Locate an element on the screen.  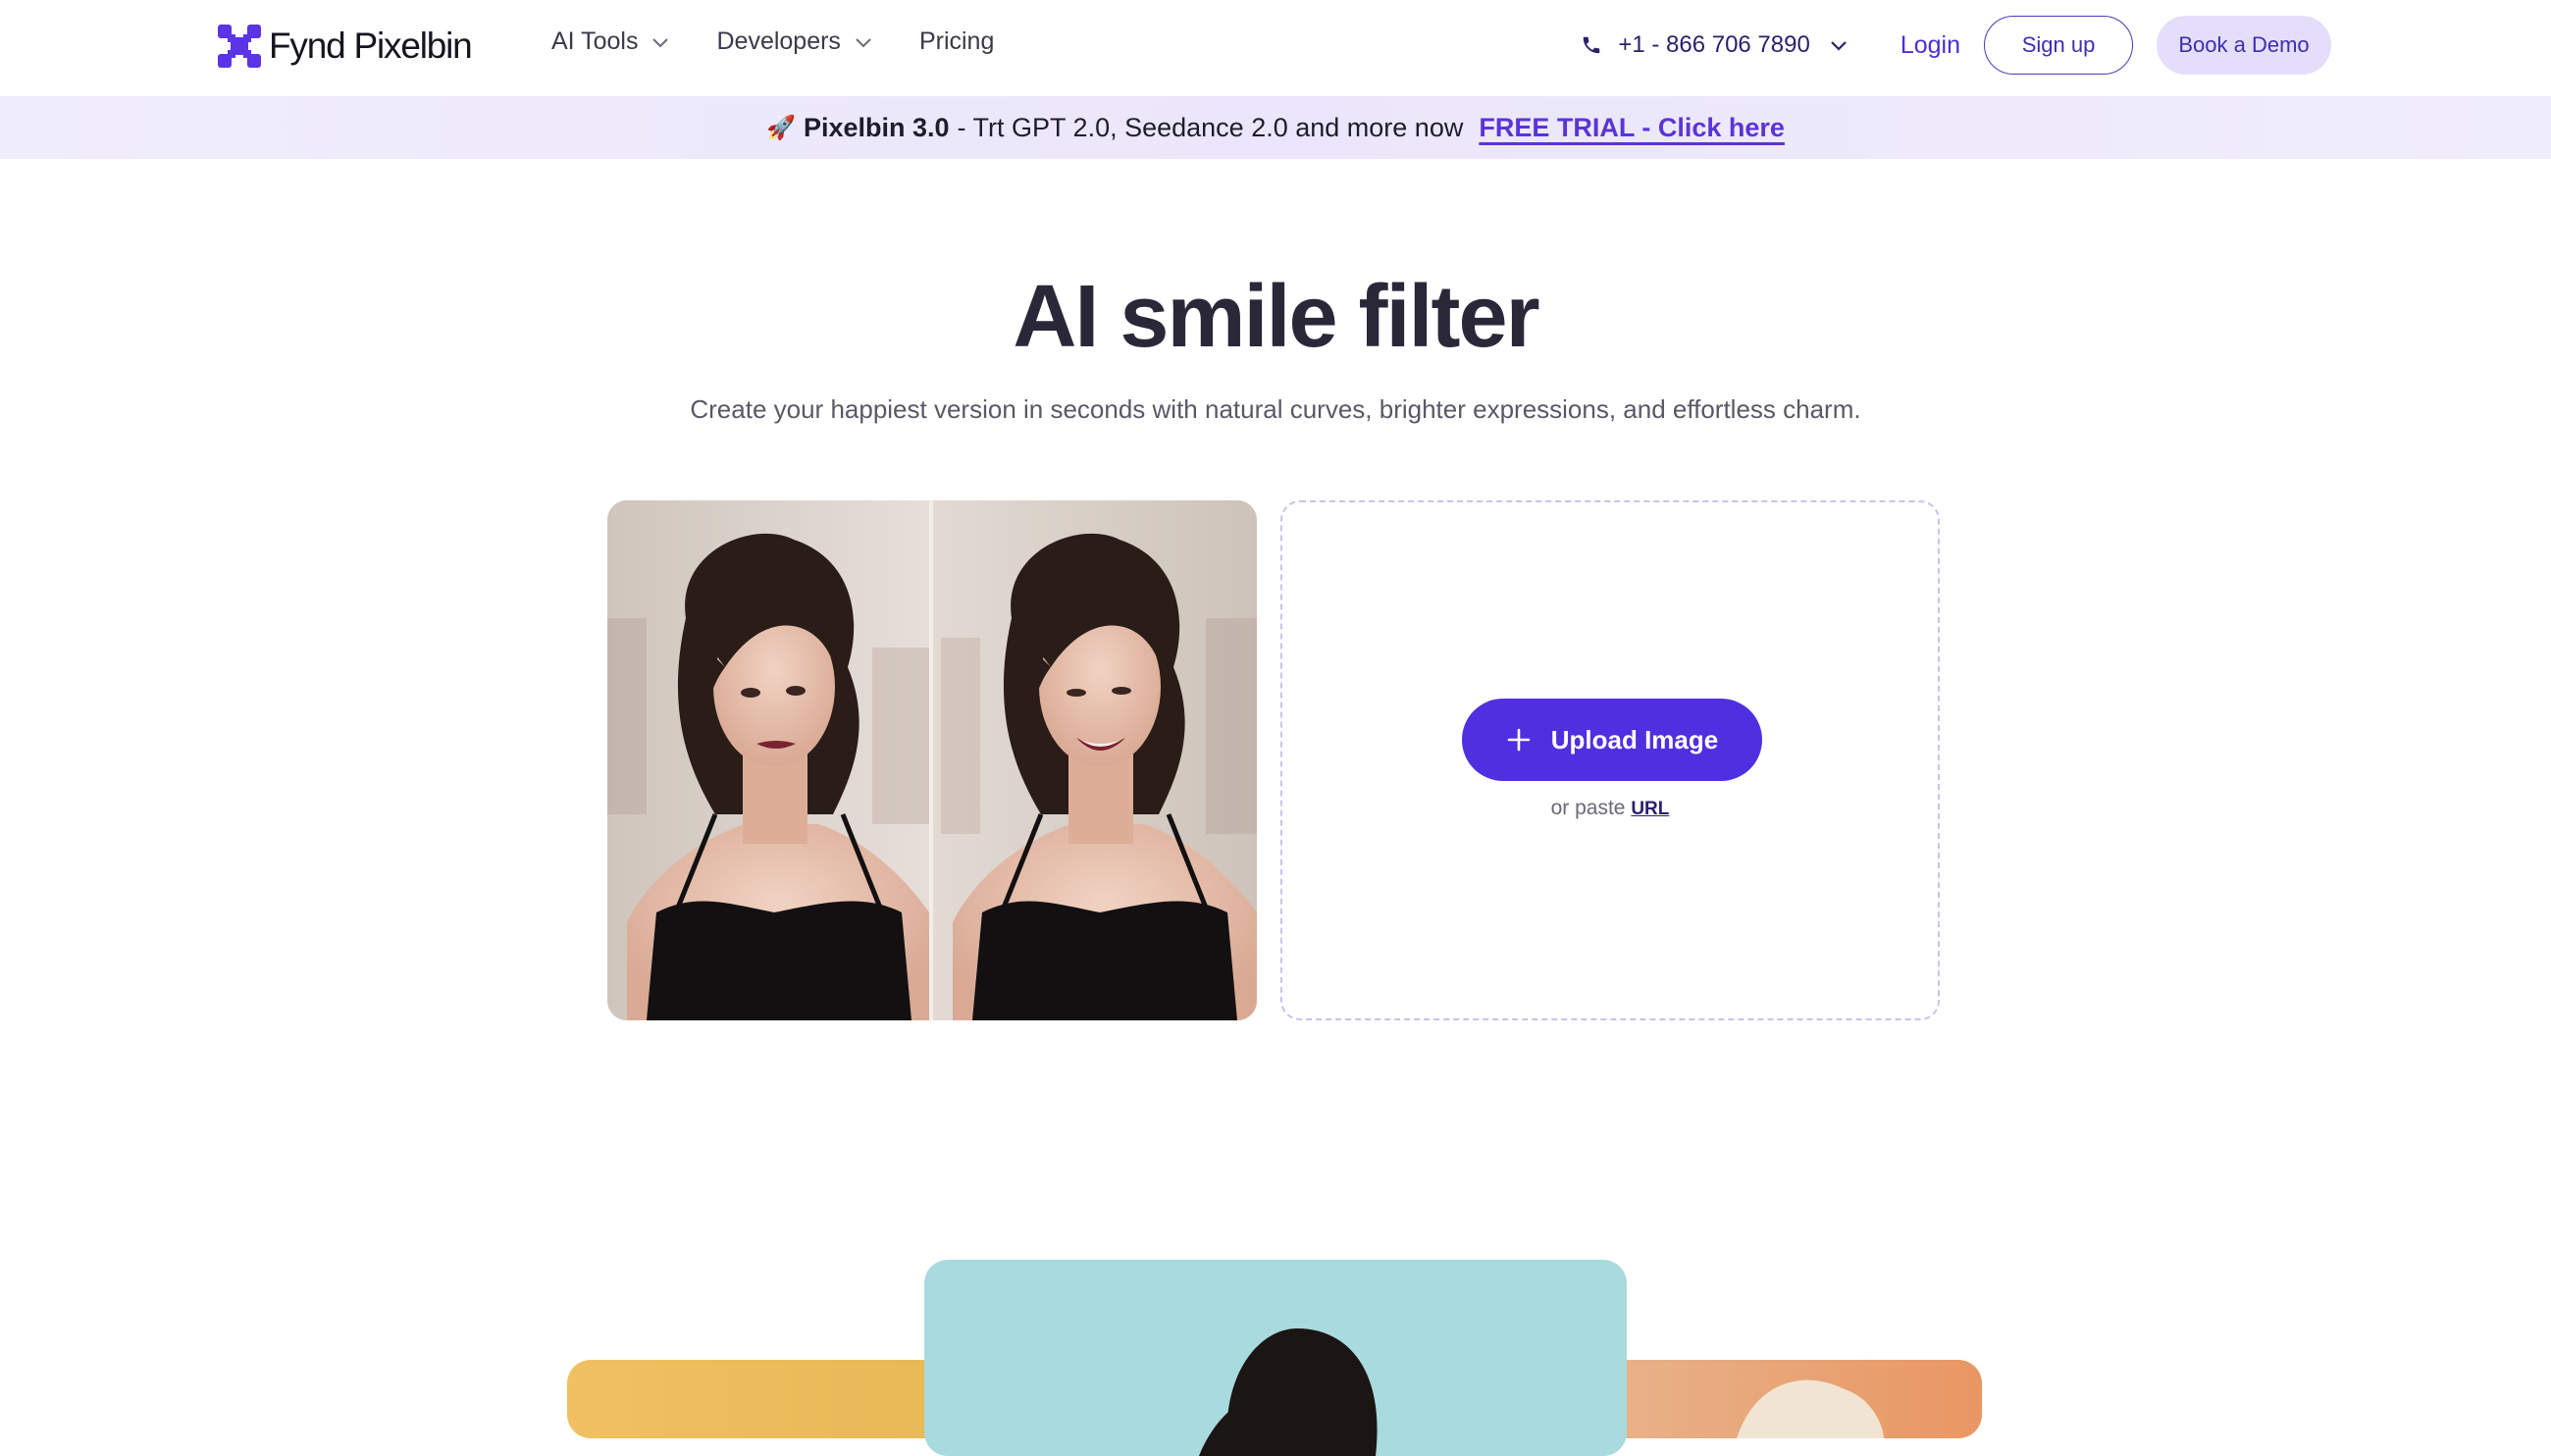
signup-button: Sign up is located at coordinates (2058, 45).